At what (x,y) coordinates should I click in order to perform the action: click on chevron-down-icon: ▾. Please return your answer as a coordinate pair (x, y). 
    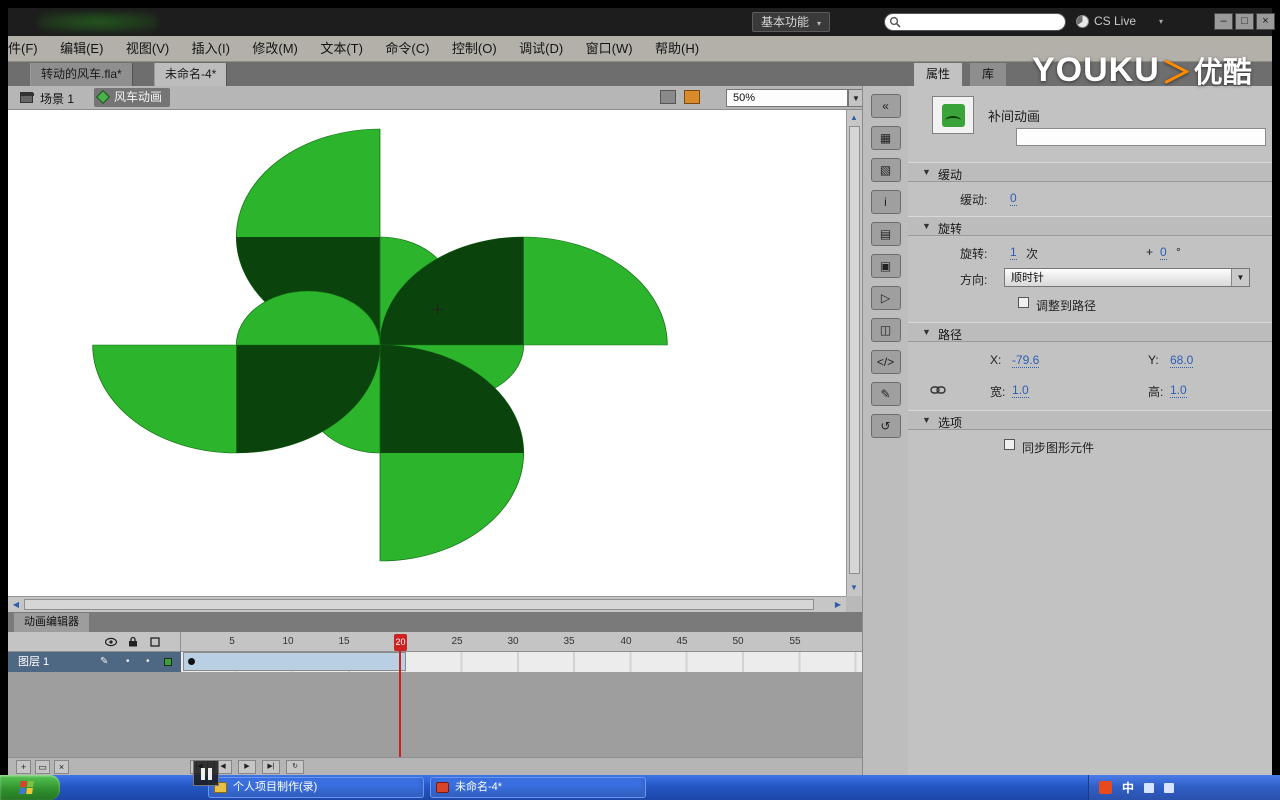
    Looking at the image, I should click on (819, 23).